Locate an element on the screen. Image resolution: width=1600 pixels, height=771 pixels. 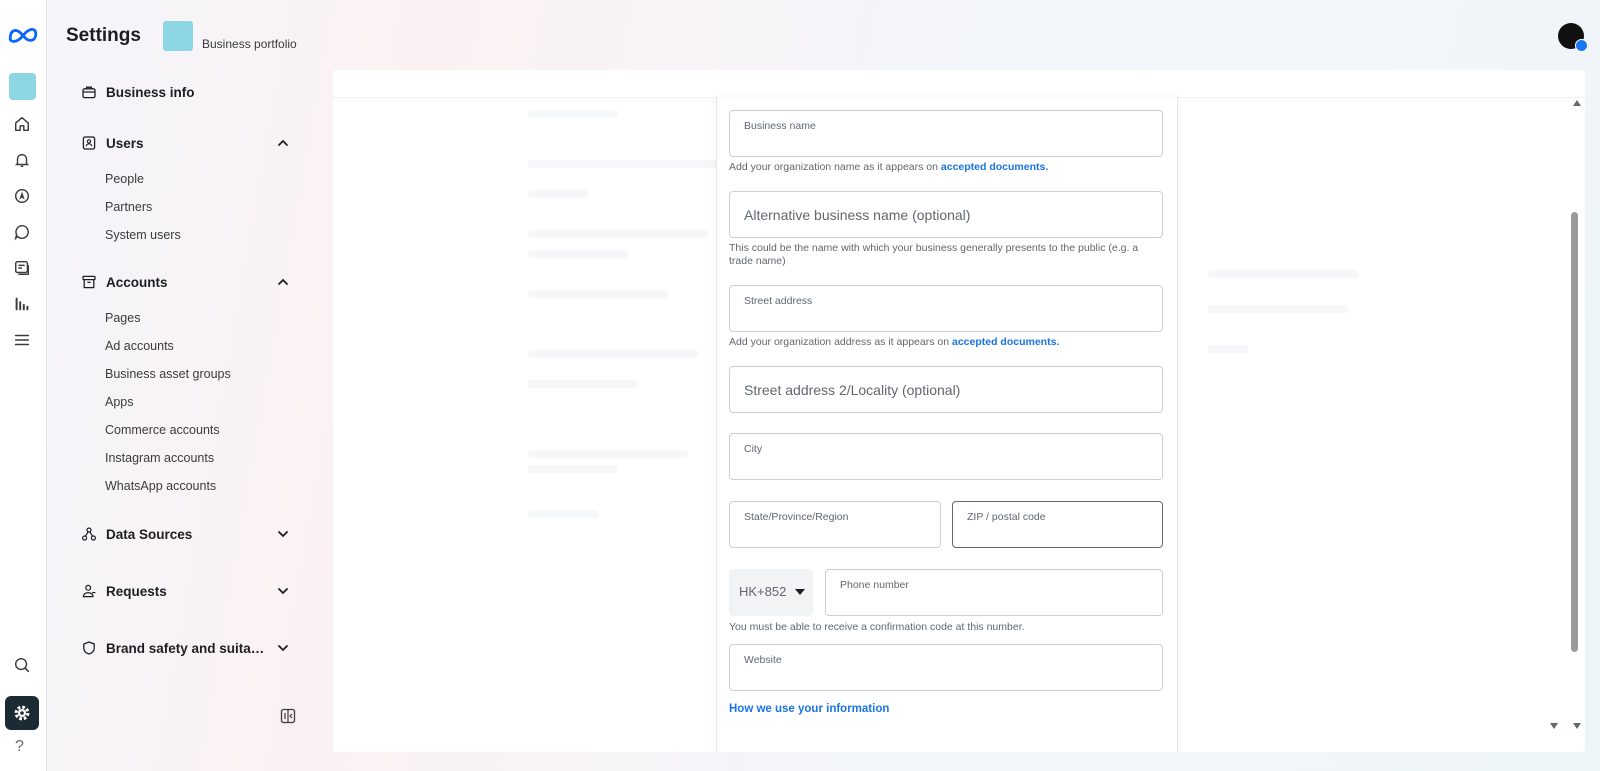
sidebar-item-label: Business info is located at coordinates (150, 92).